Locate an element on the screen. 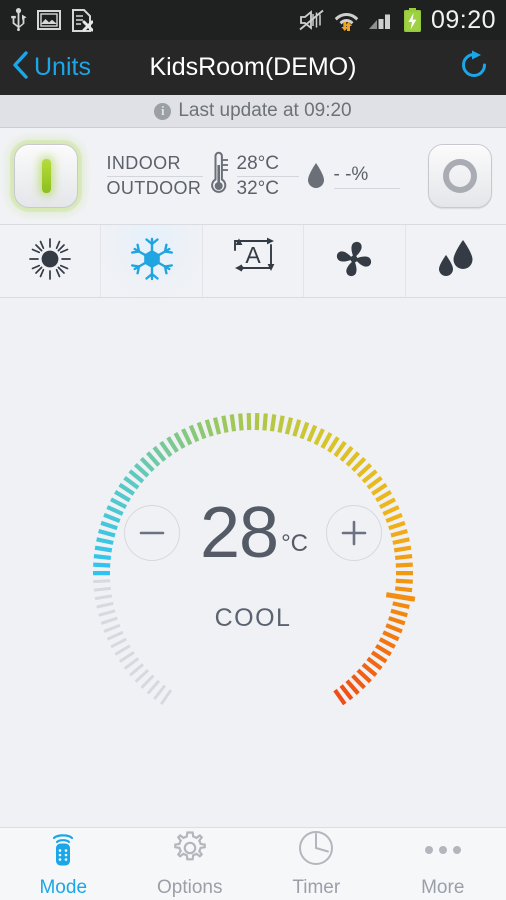 The height and width of the screenshot is (900, 506). plus-icon is located at coordinates (354, 532).